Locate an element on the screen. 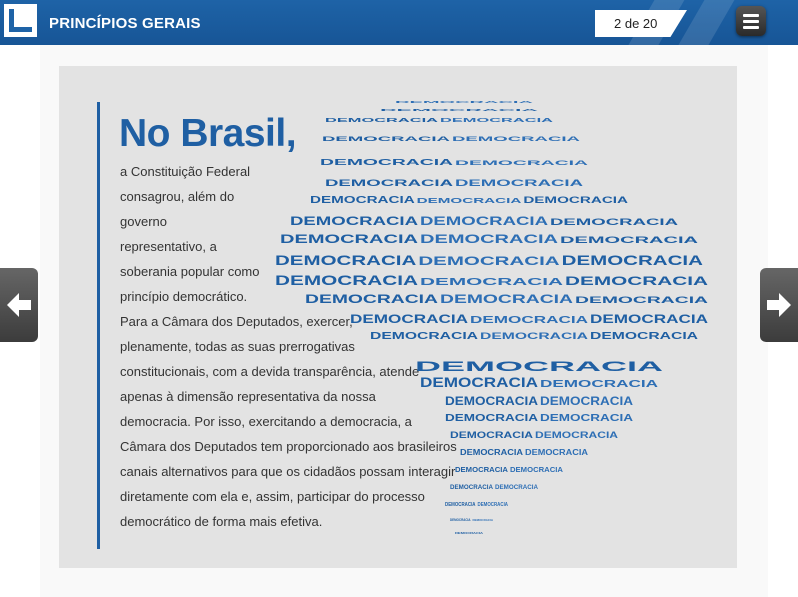  page-indicator: 2 de 20 is located at coordinates (641, 23).